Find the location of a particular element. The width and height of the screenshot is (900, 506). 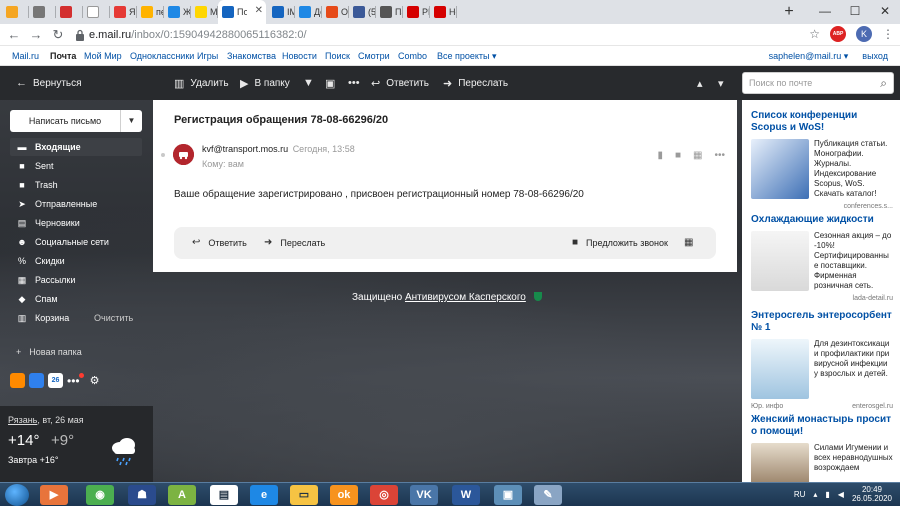

media-player-icon: ▶ is located at coordinates (54, 495).